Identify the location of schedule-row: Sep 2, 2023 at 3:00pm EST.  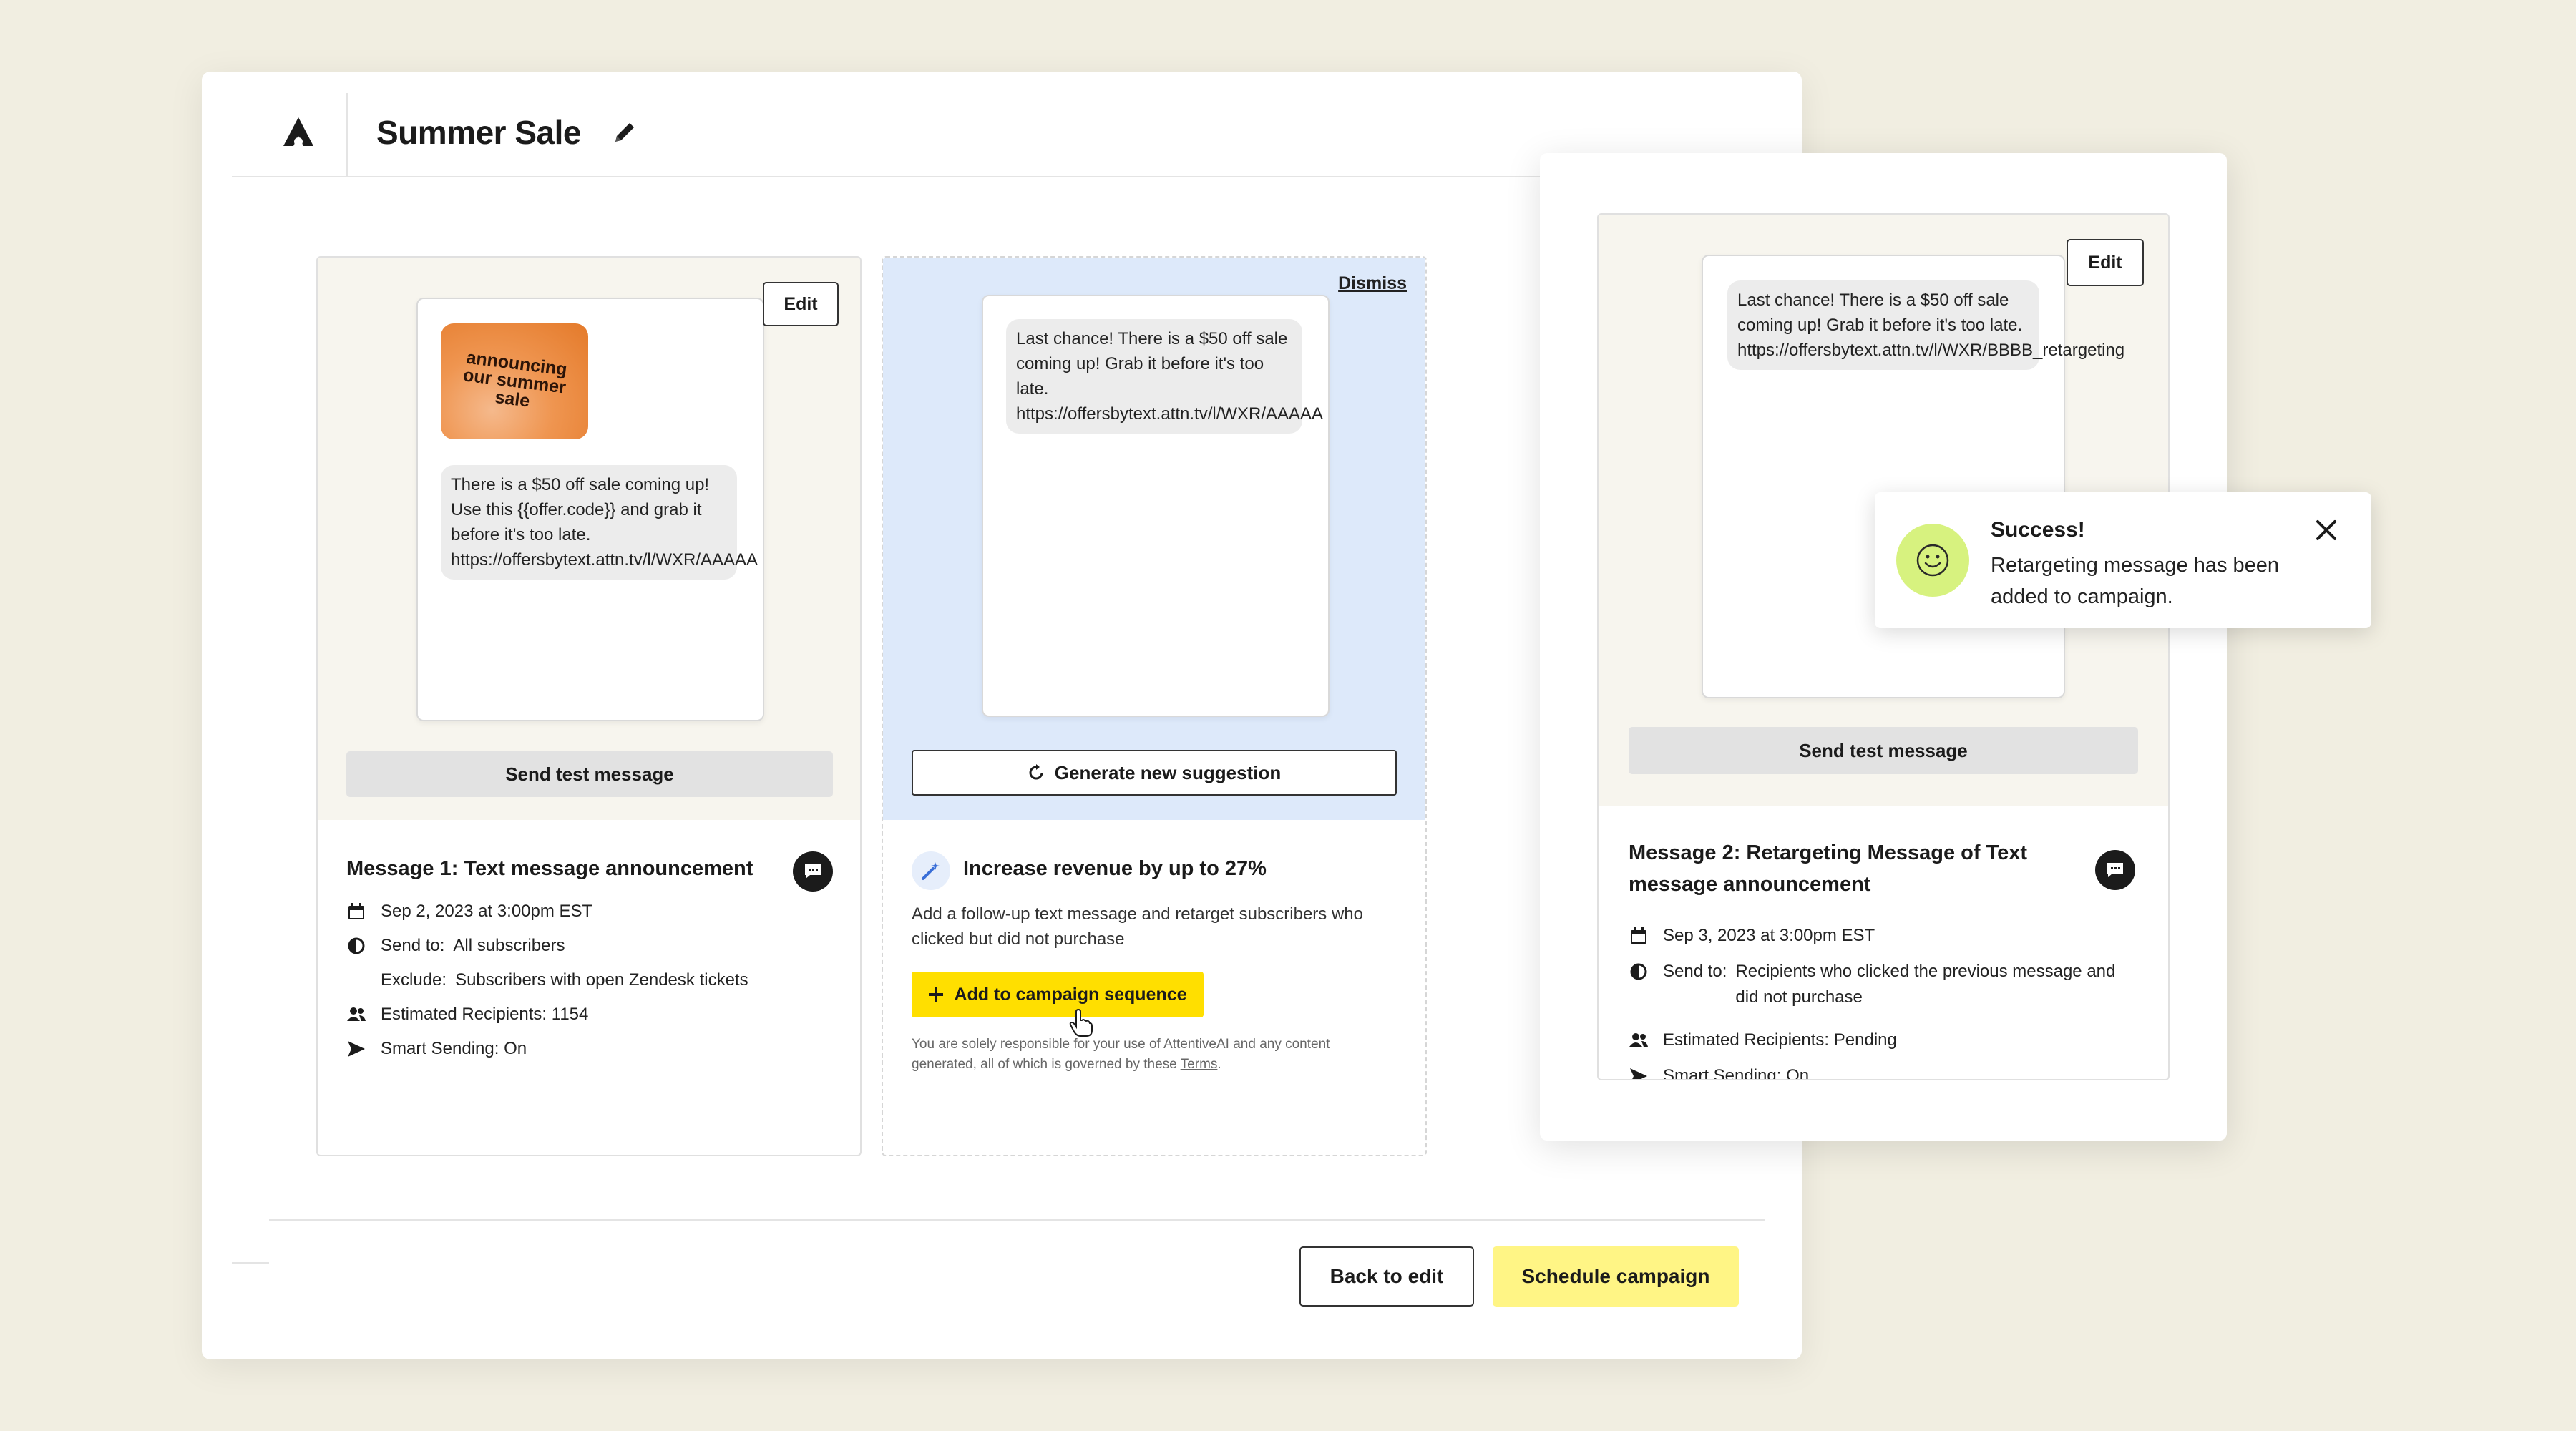
(469, 912).